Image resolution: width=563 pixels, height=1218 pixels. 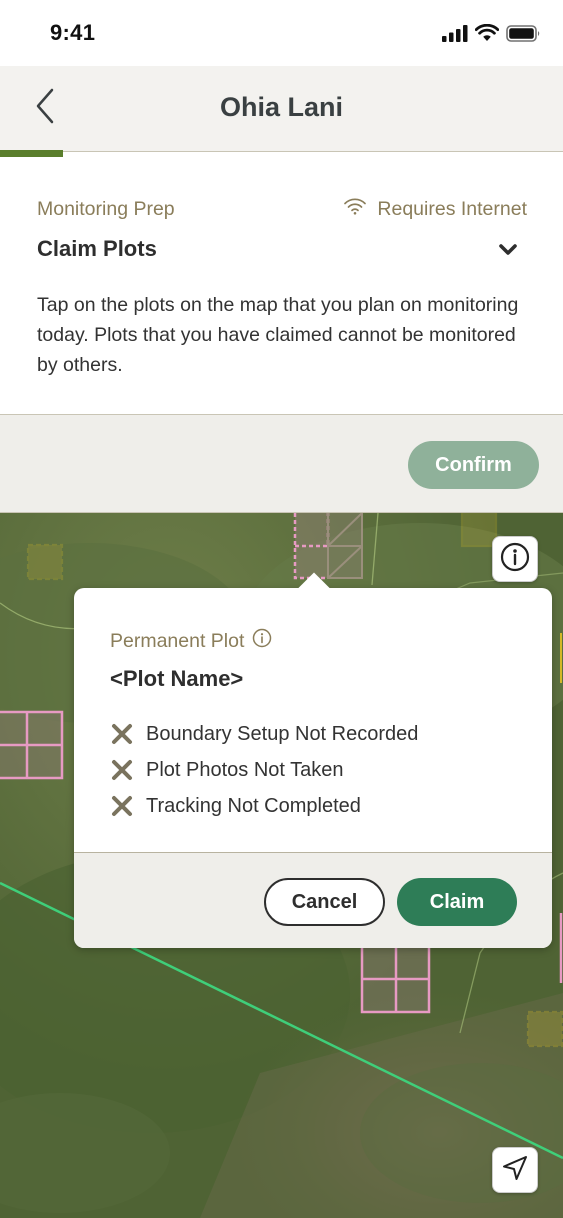 I want to click on list-item: Boundary Setup Not Recorded, so click(x=264, y=734).